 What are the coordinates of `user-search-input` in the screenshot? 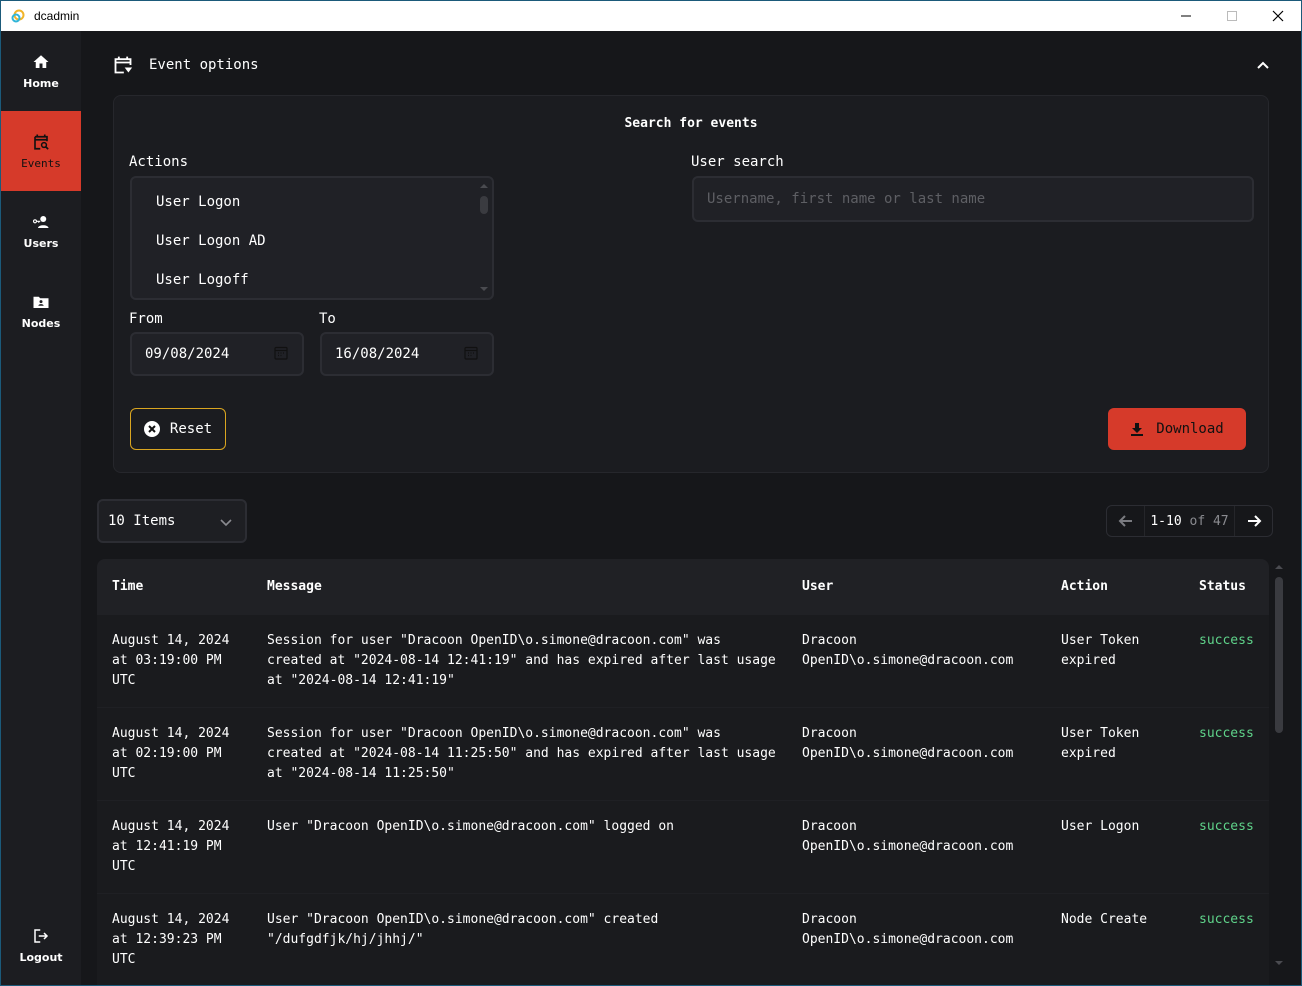 It's located at (973, 199).